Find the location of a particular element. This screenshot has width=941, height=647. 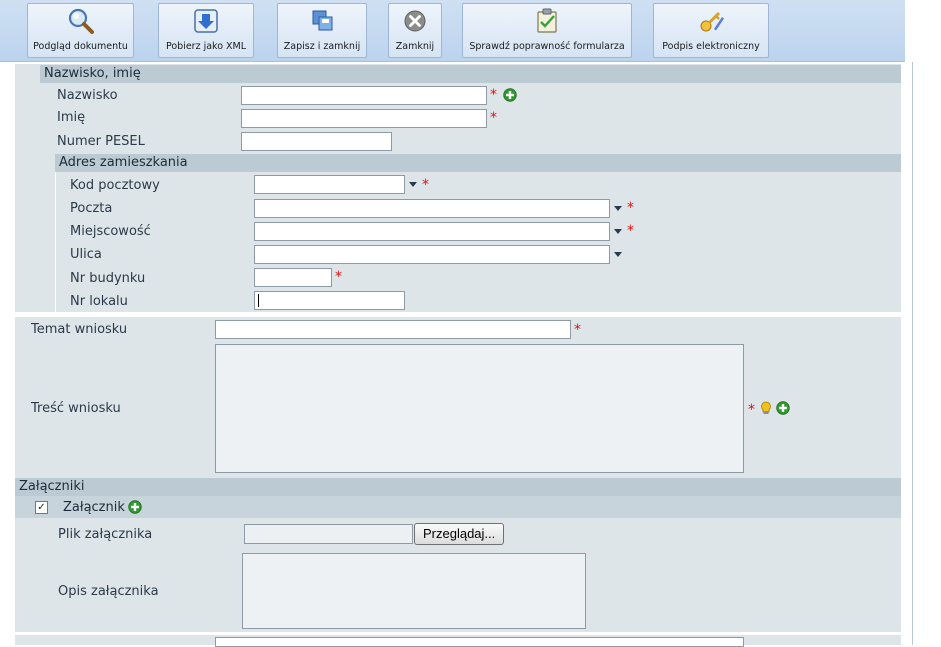

flat-number-input is located at coordinates (329, 300).